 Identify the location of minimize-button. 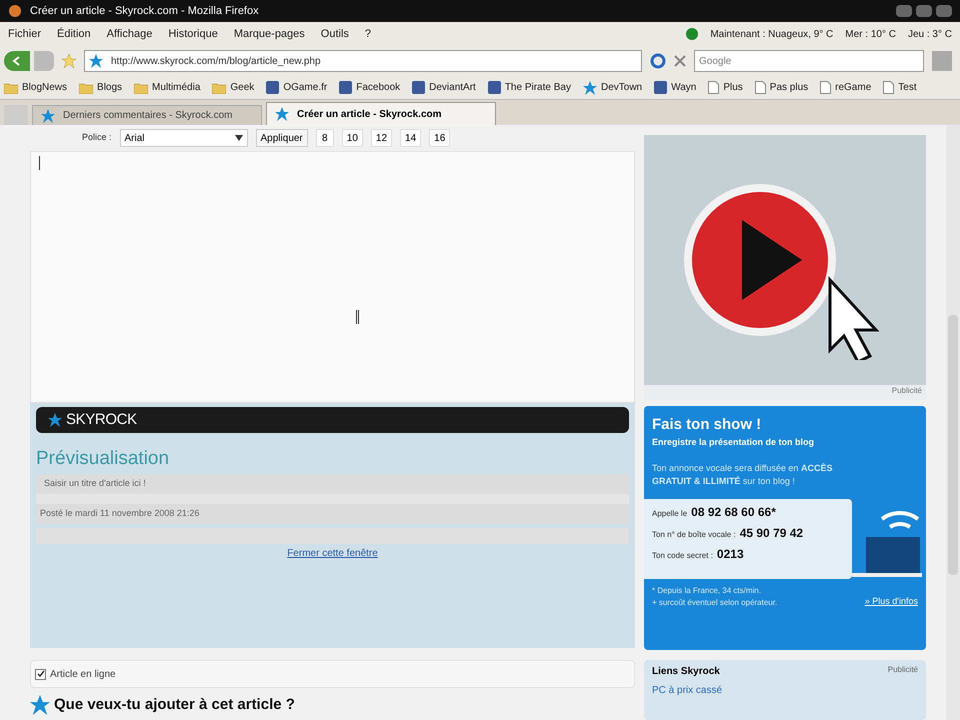
(904, 11).